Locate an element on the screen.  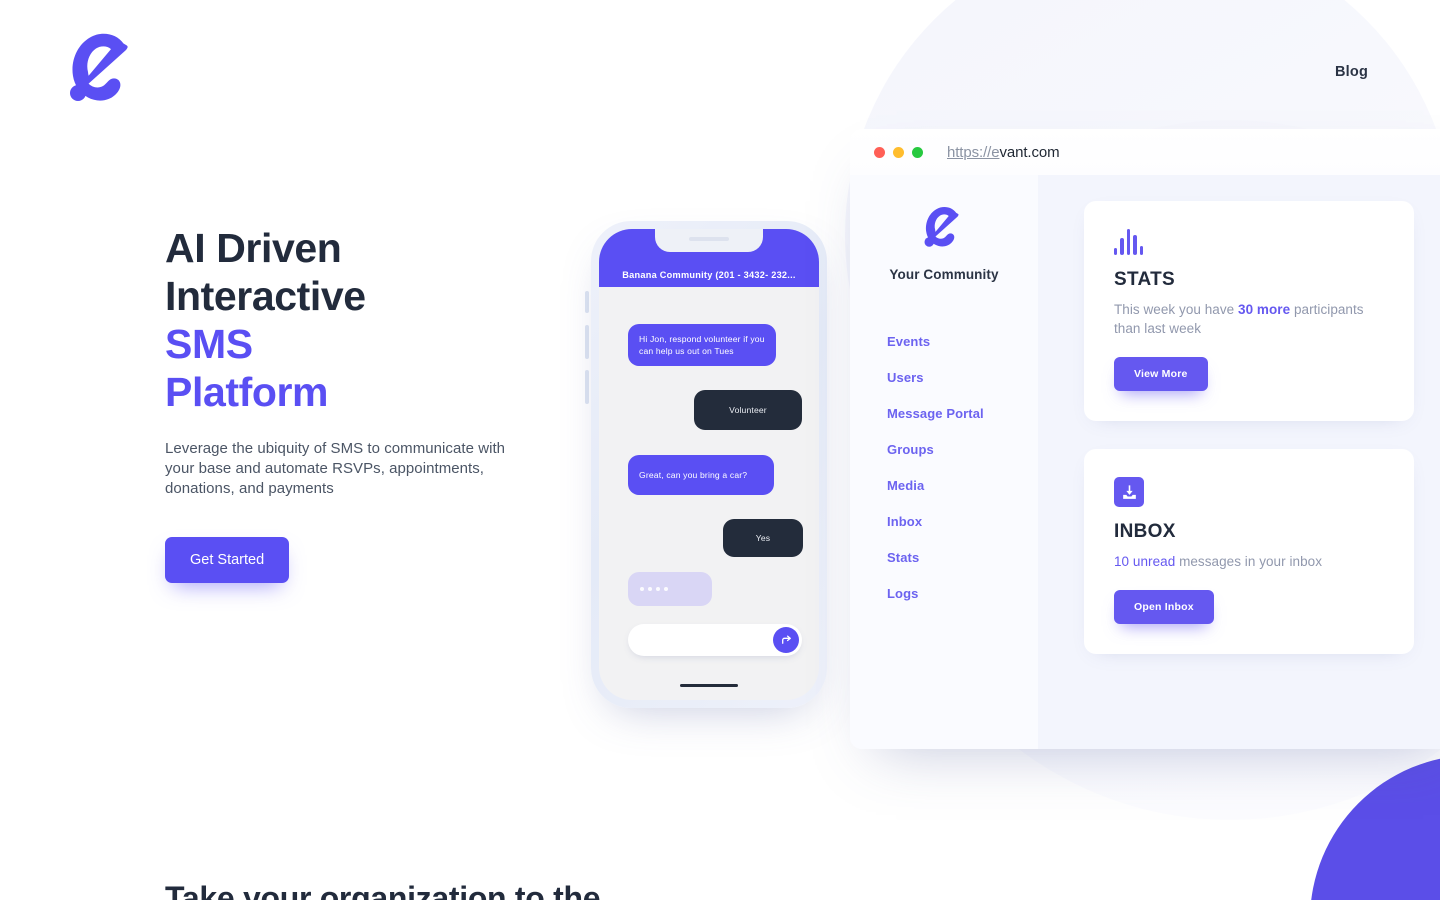
phone-notch is located at coordinates (709, 240).